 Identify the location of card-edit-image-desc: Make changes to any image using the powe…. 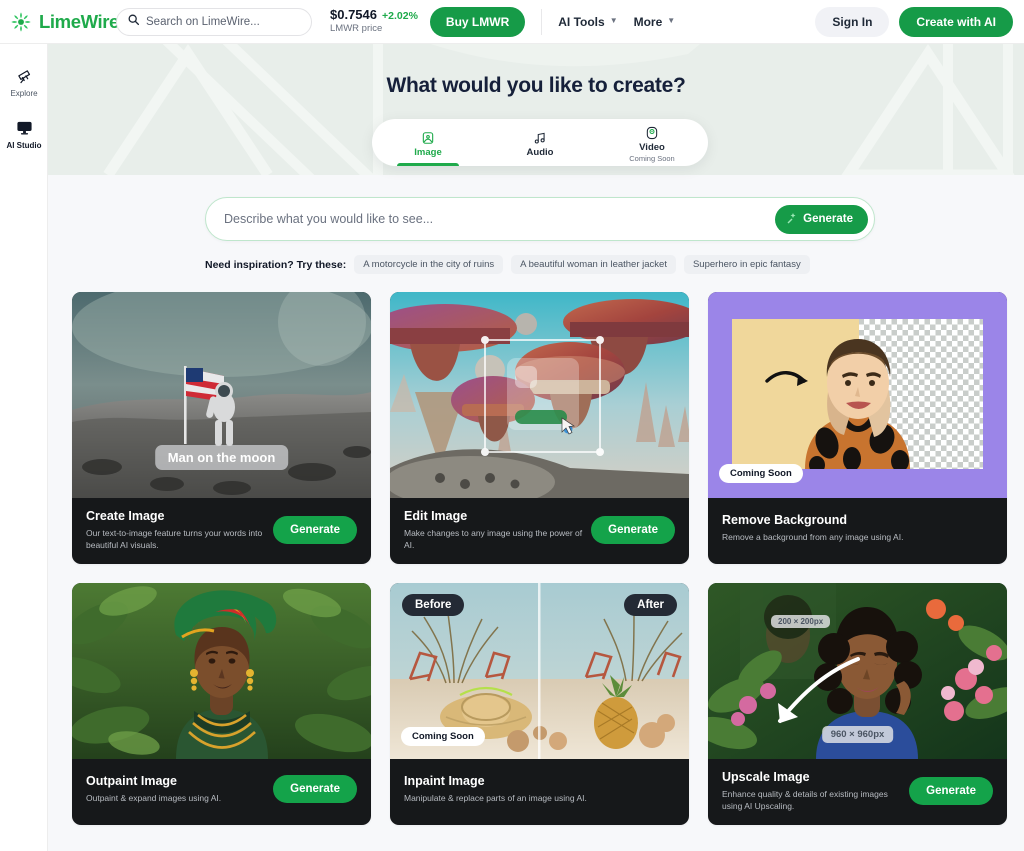
(493, 539).